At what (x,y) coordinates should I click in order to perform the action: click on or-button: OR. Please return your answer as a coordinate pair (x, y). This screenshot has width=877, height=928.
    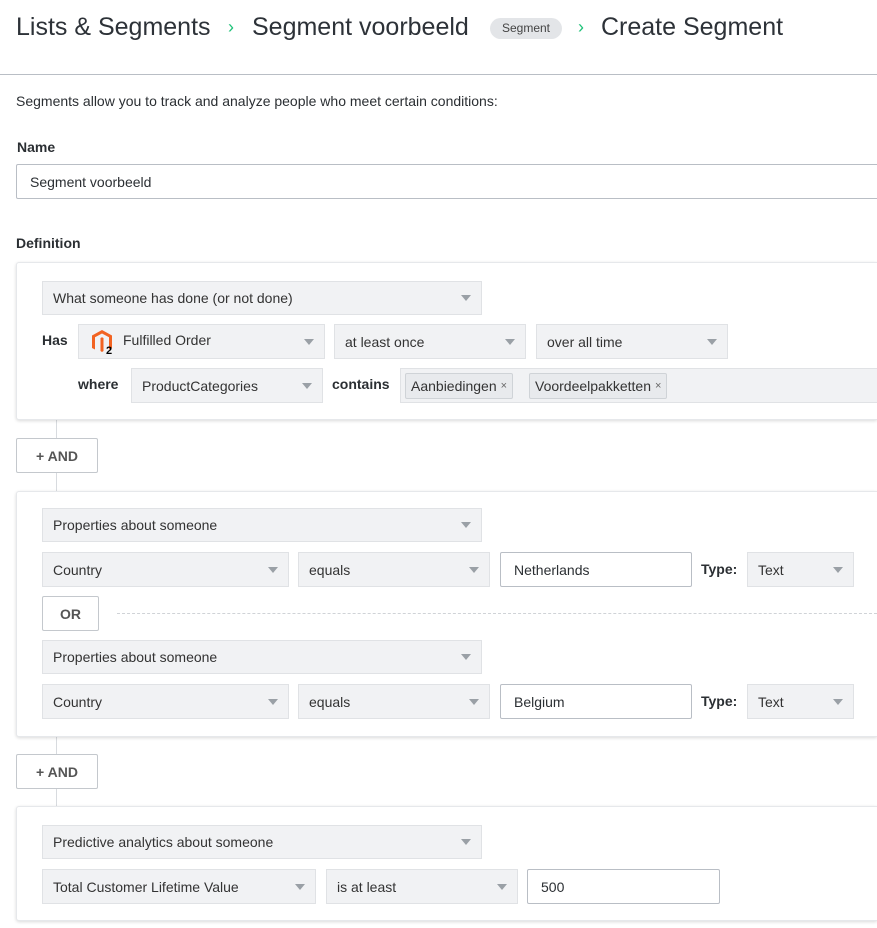
    Looking at the image, I should click on (70, 613).